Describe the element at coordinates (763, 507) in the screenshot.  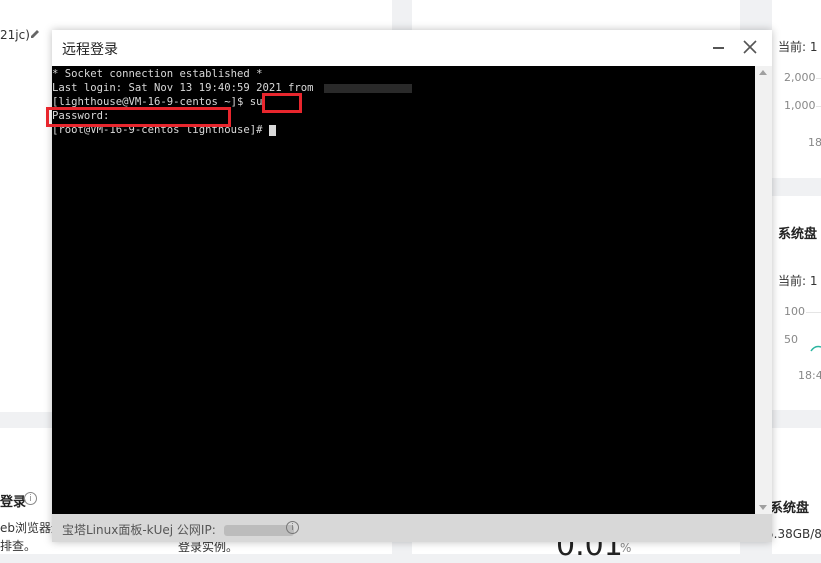
I see `scroll-down-icon` at that location.